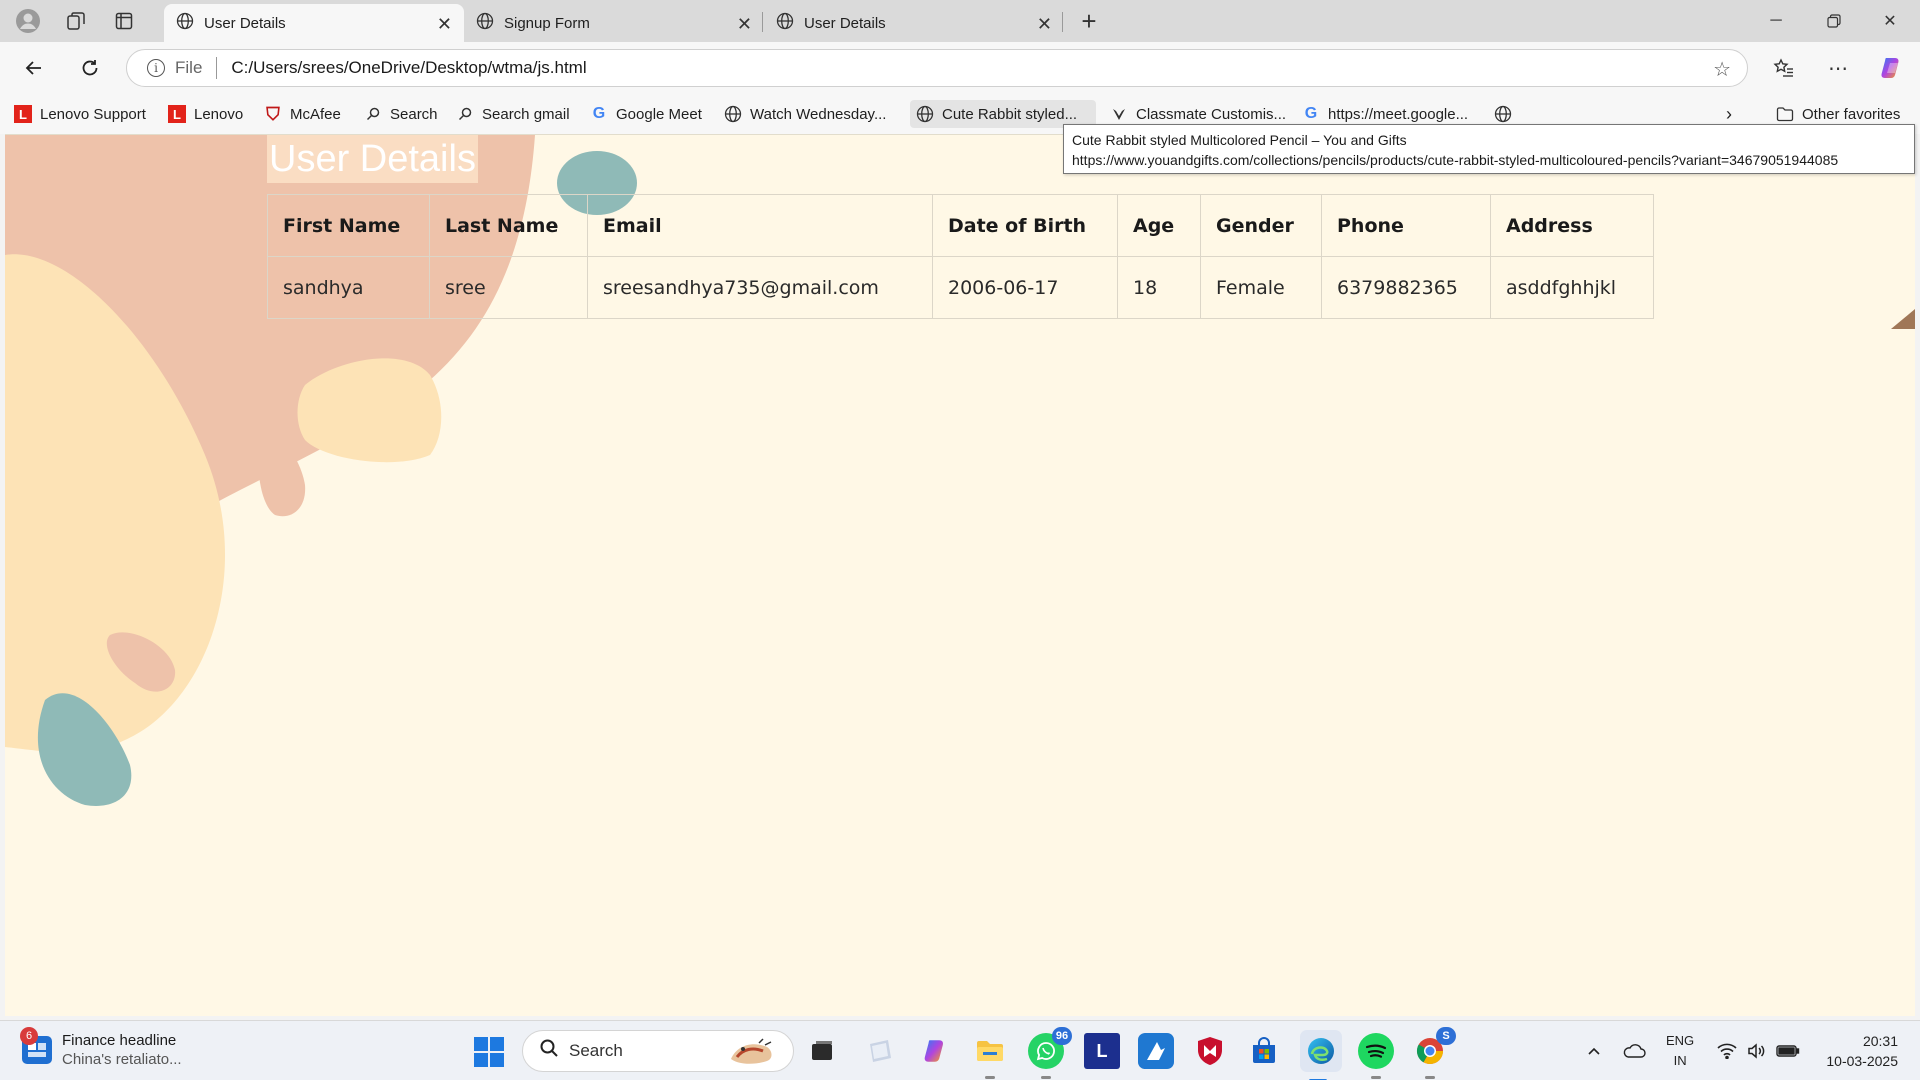 The image size is (1920, 1080). I want to click on news-badge: 6, so click(29, 1036).